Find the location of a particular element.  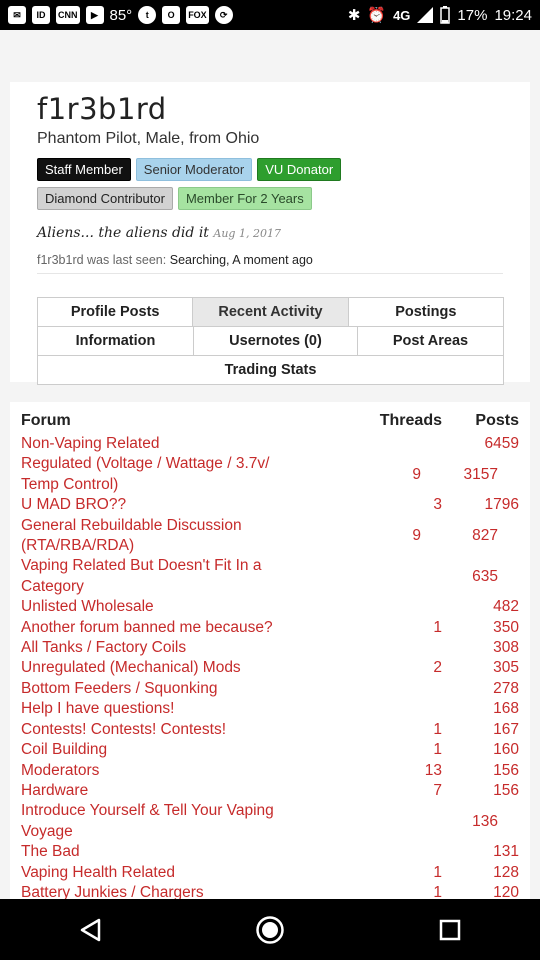

forum-link: Unlisted Wholesale is located at coordinates (181, 607).